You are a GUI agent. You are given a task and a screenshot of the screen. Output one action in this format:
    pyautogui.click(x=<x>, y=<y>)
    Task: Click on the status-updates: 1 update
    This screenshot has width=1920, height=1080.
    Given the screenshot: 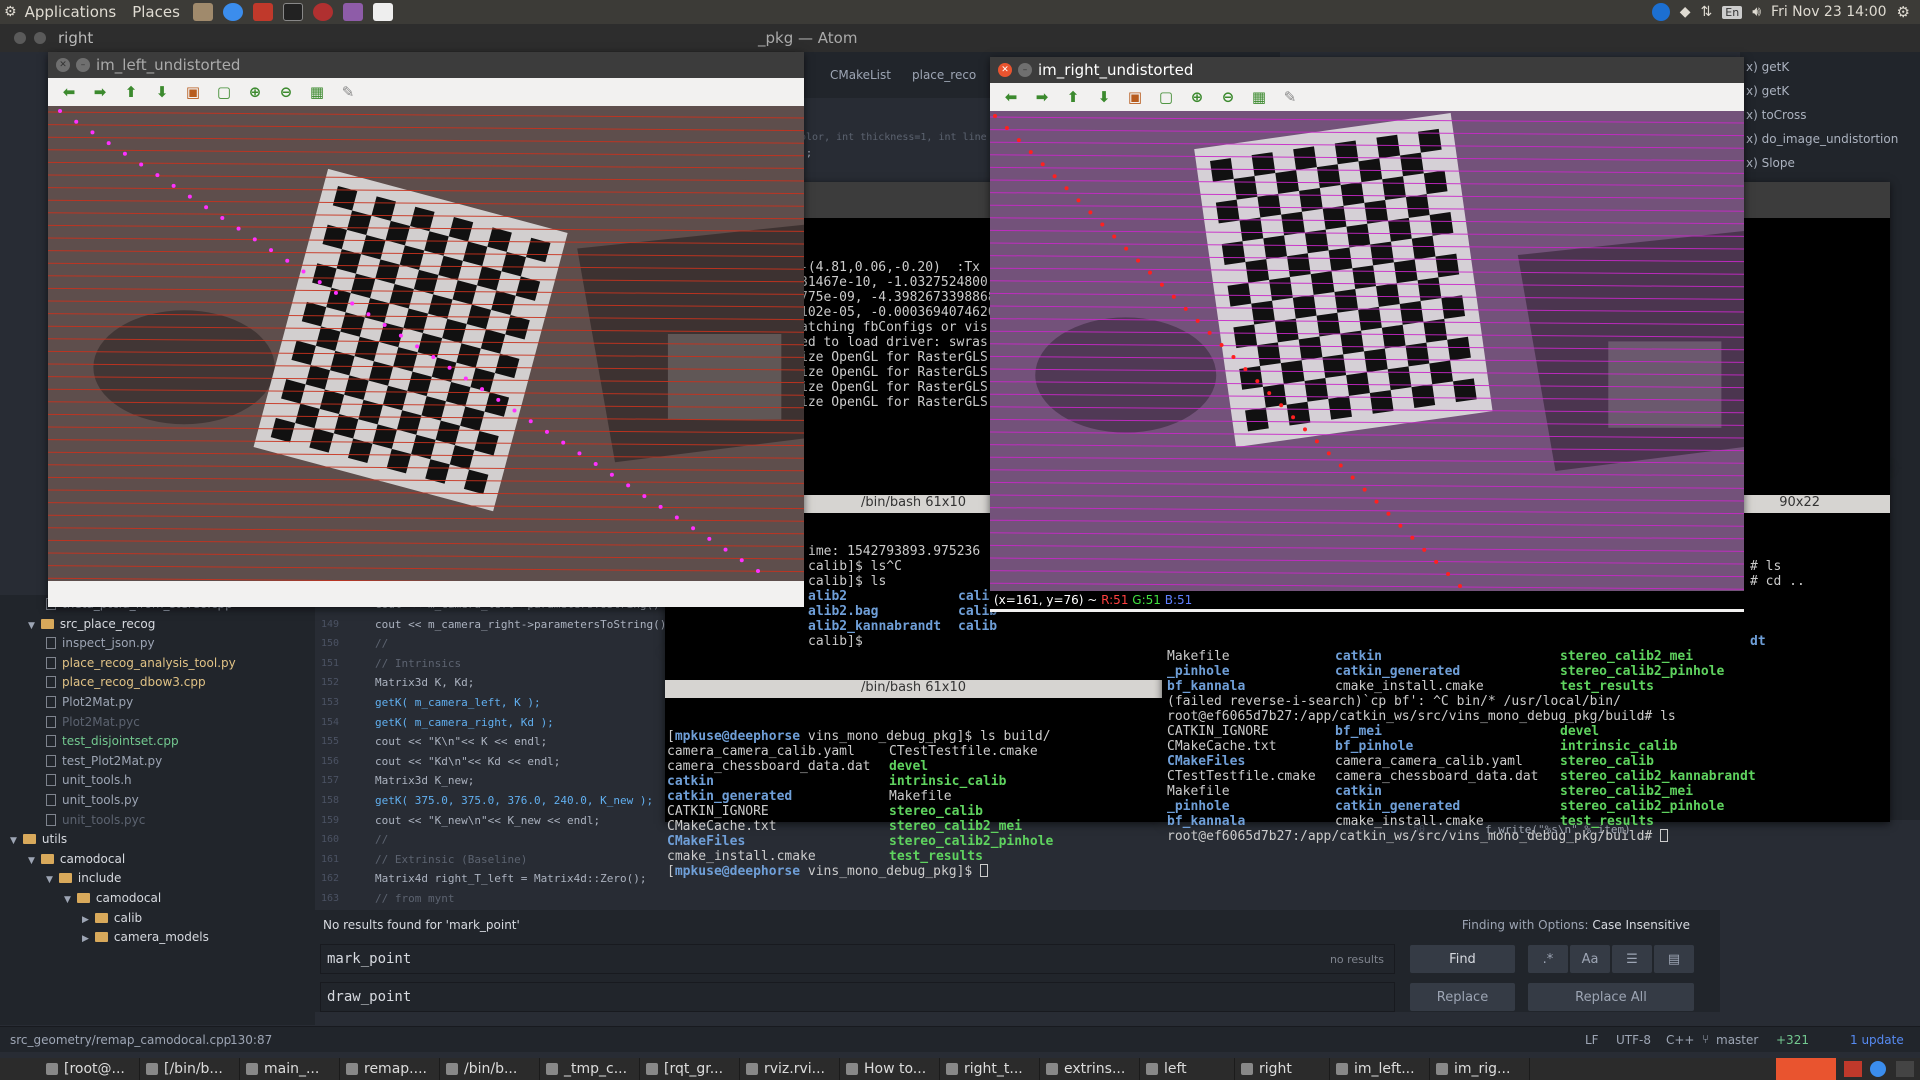 What is the action you would take?
    pyautogui.click(x=1877, y=1040)
    